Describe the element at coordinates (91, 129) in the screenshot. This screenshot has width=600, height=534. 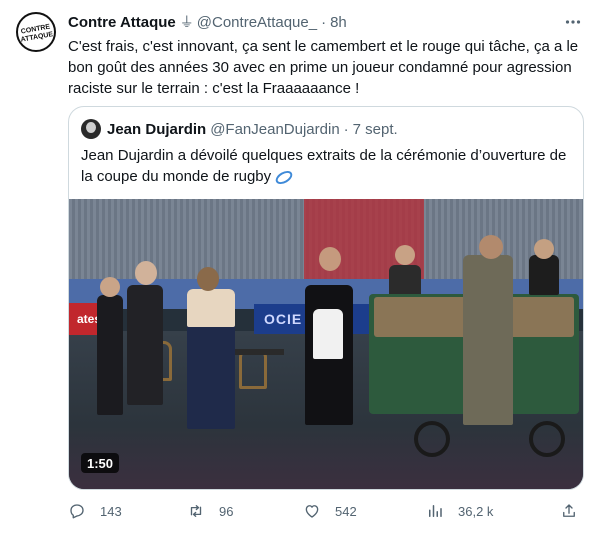
I see `quoted-avatar` at that location.